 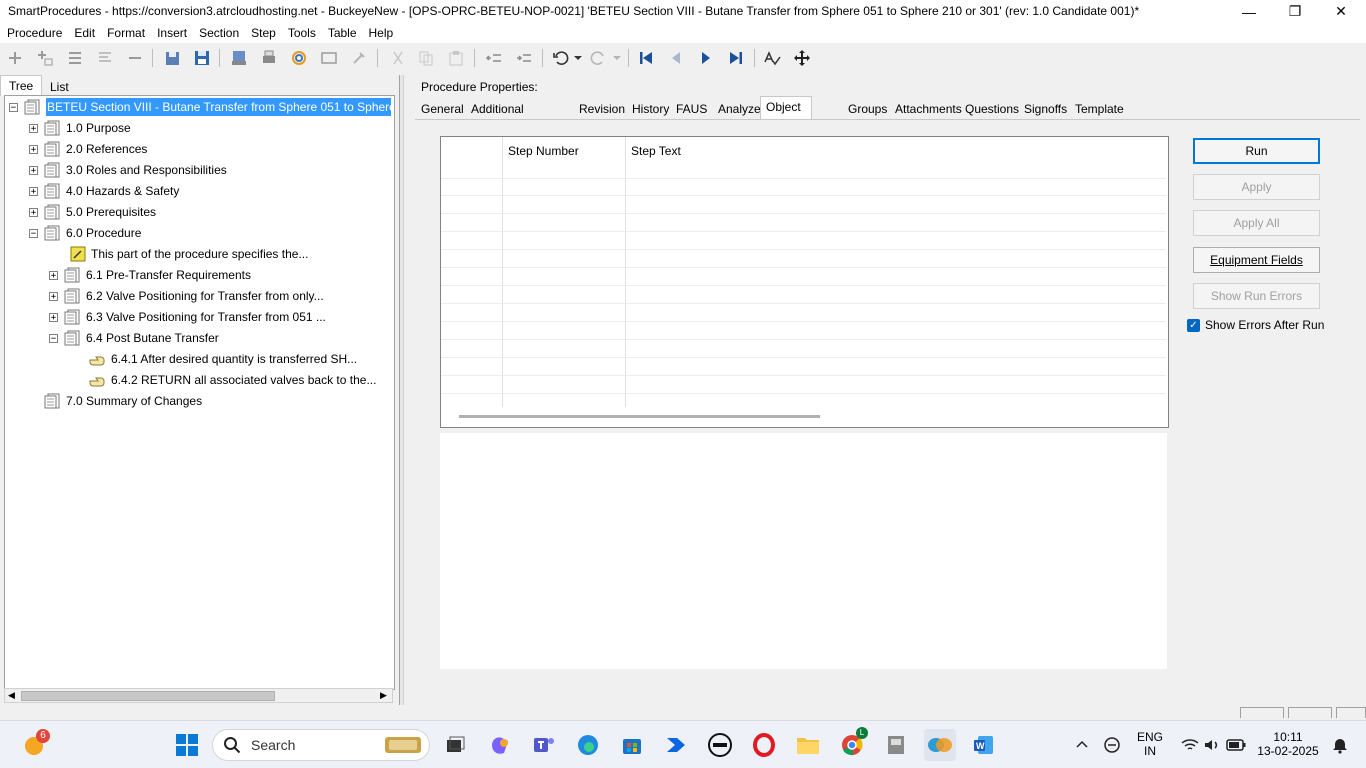 What do you see at coordinates (442, 109) in the screenshot?
I see `tab-general: General` at bounding box center [442, 109].